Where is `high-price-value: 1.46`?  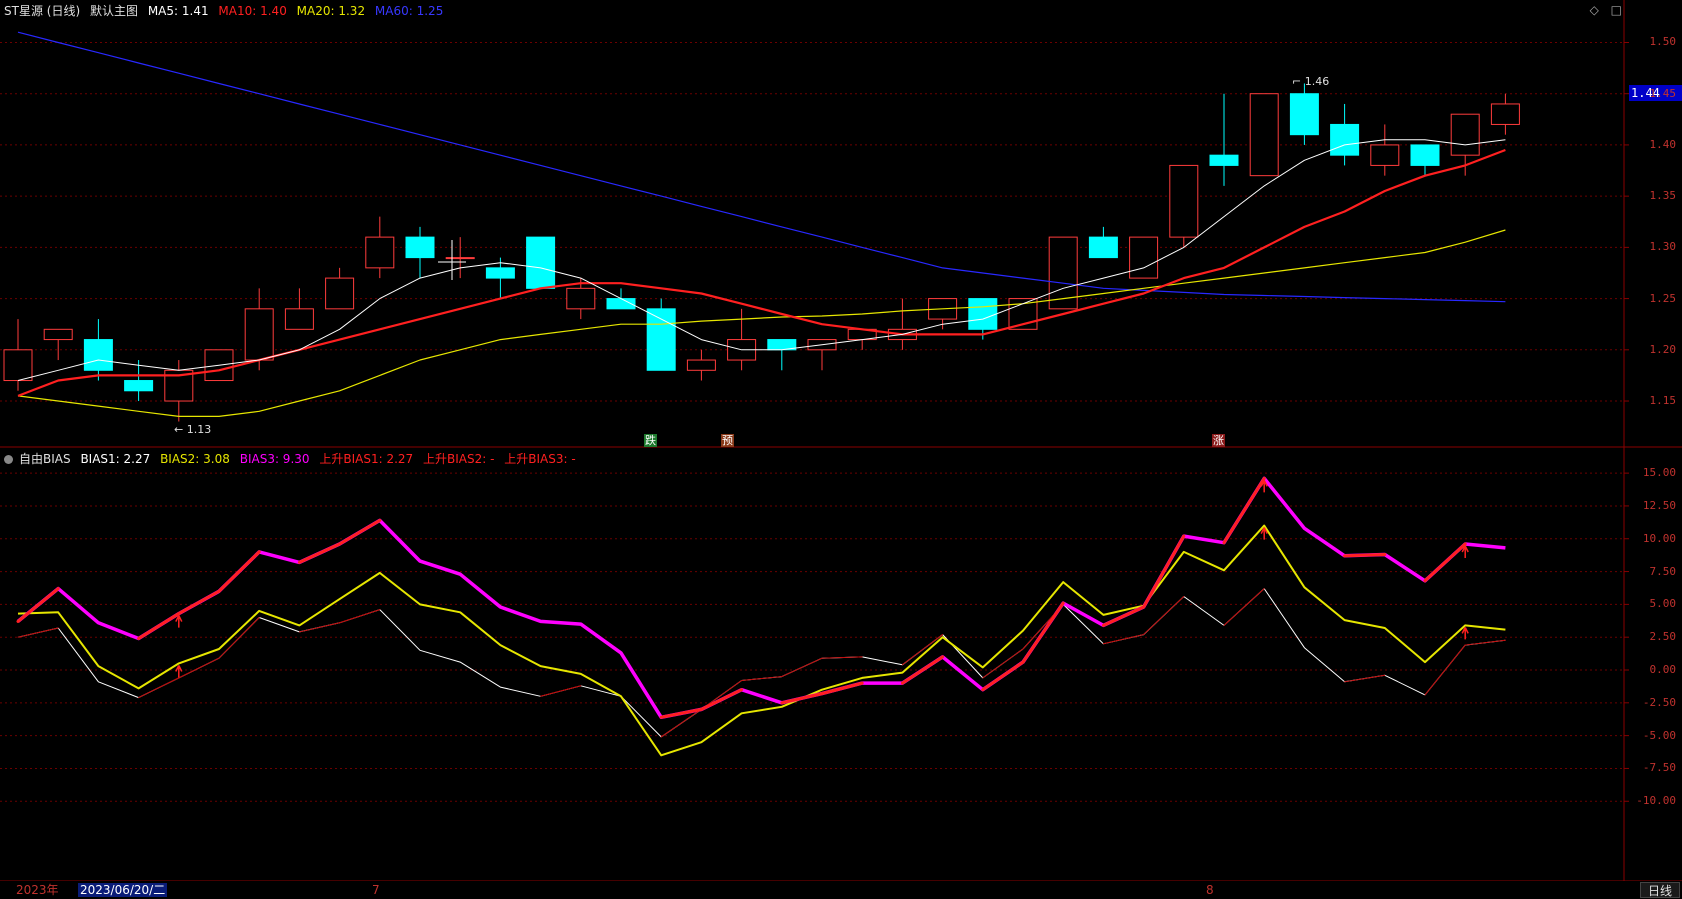 high-price-value: 1.46 is located at coordinates (1317, 81).